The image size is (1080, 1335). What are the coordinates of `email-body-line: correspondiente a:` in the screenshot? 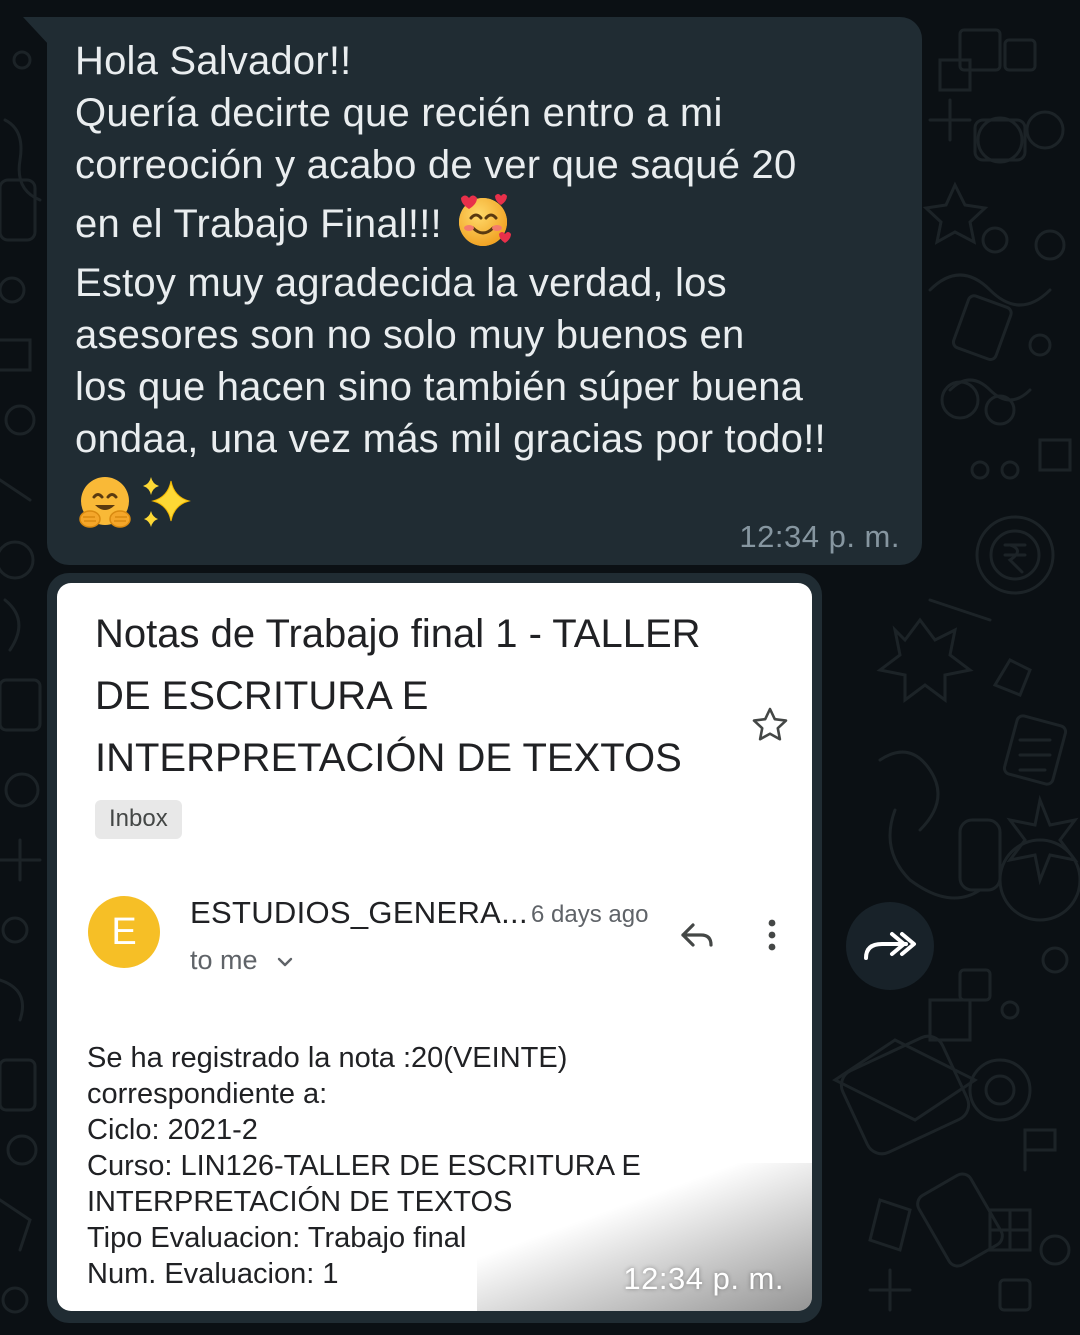 It's located at (207, 1094).